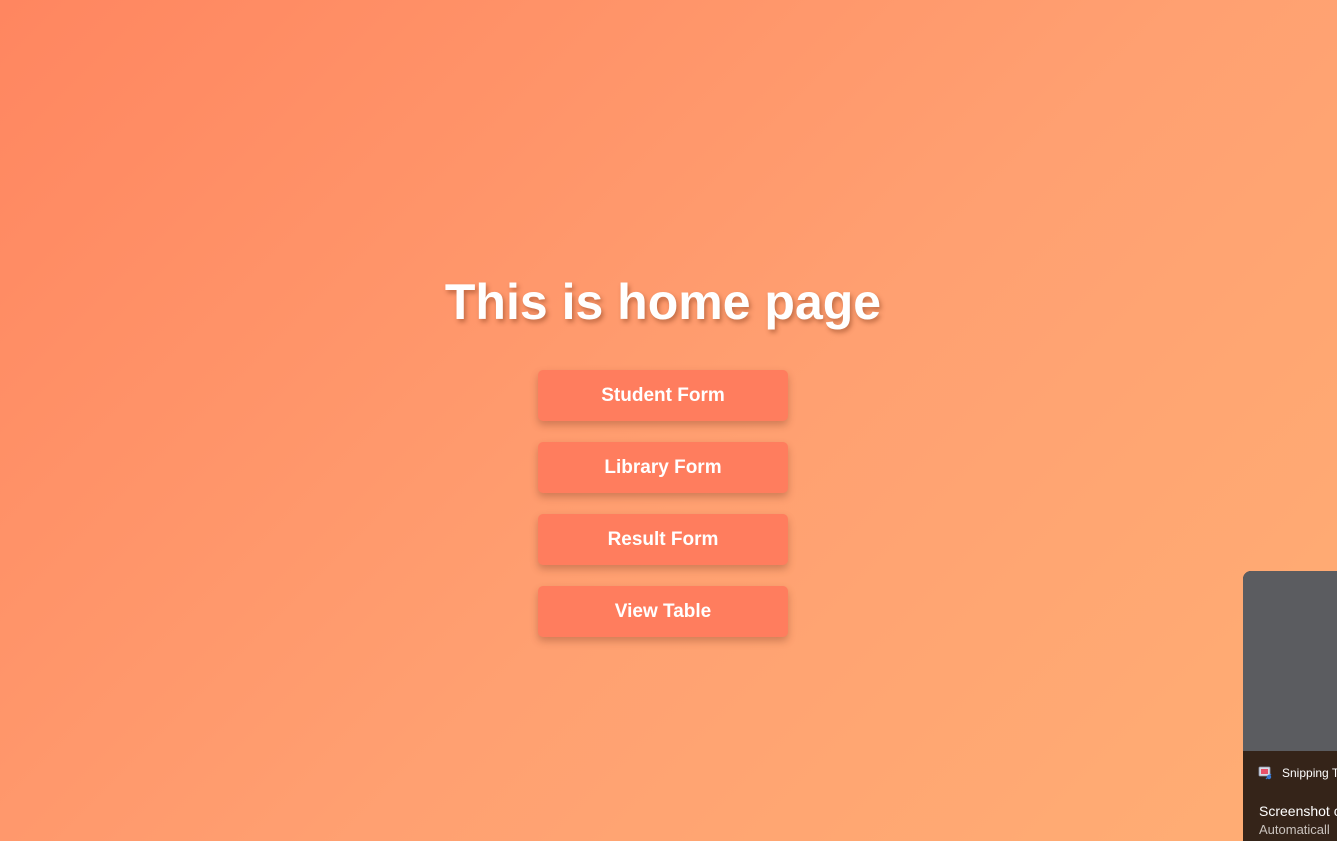 This screenshot has height=841, width=1337. Describe the element at coordinates (1294, 829) in the screenshot. I see `toast-subtitle: Automaticall` at that location.